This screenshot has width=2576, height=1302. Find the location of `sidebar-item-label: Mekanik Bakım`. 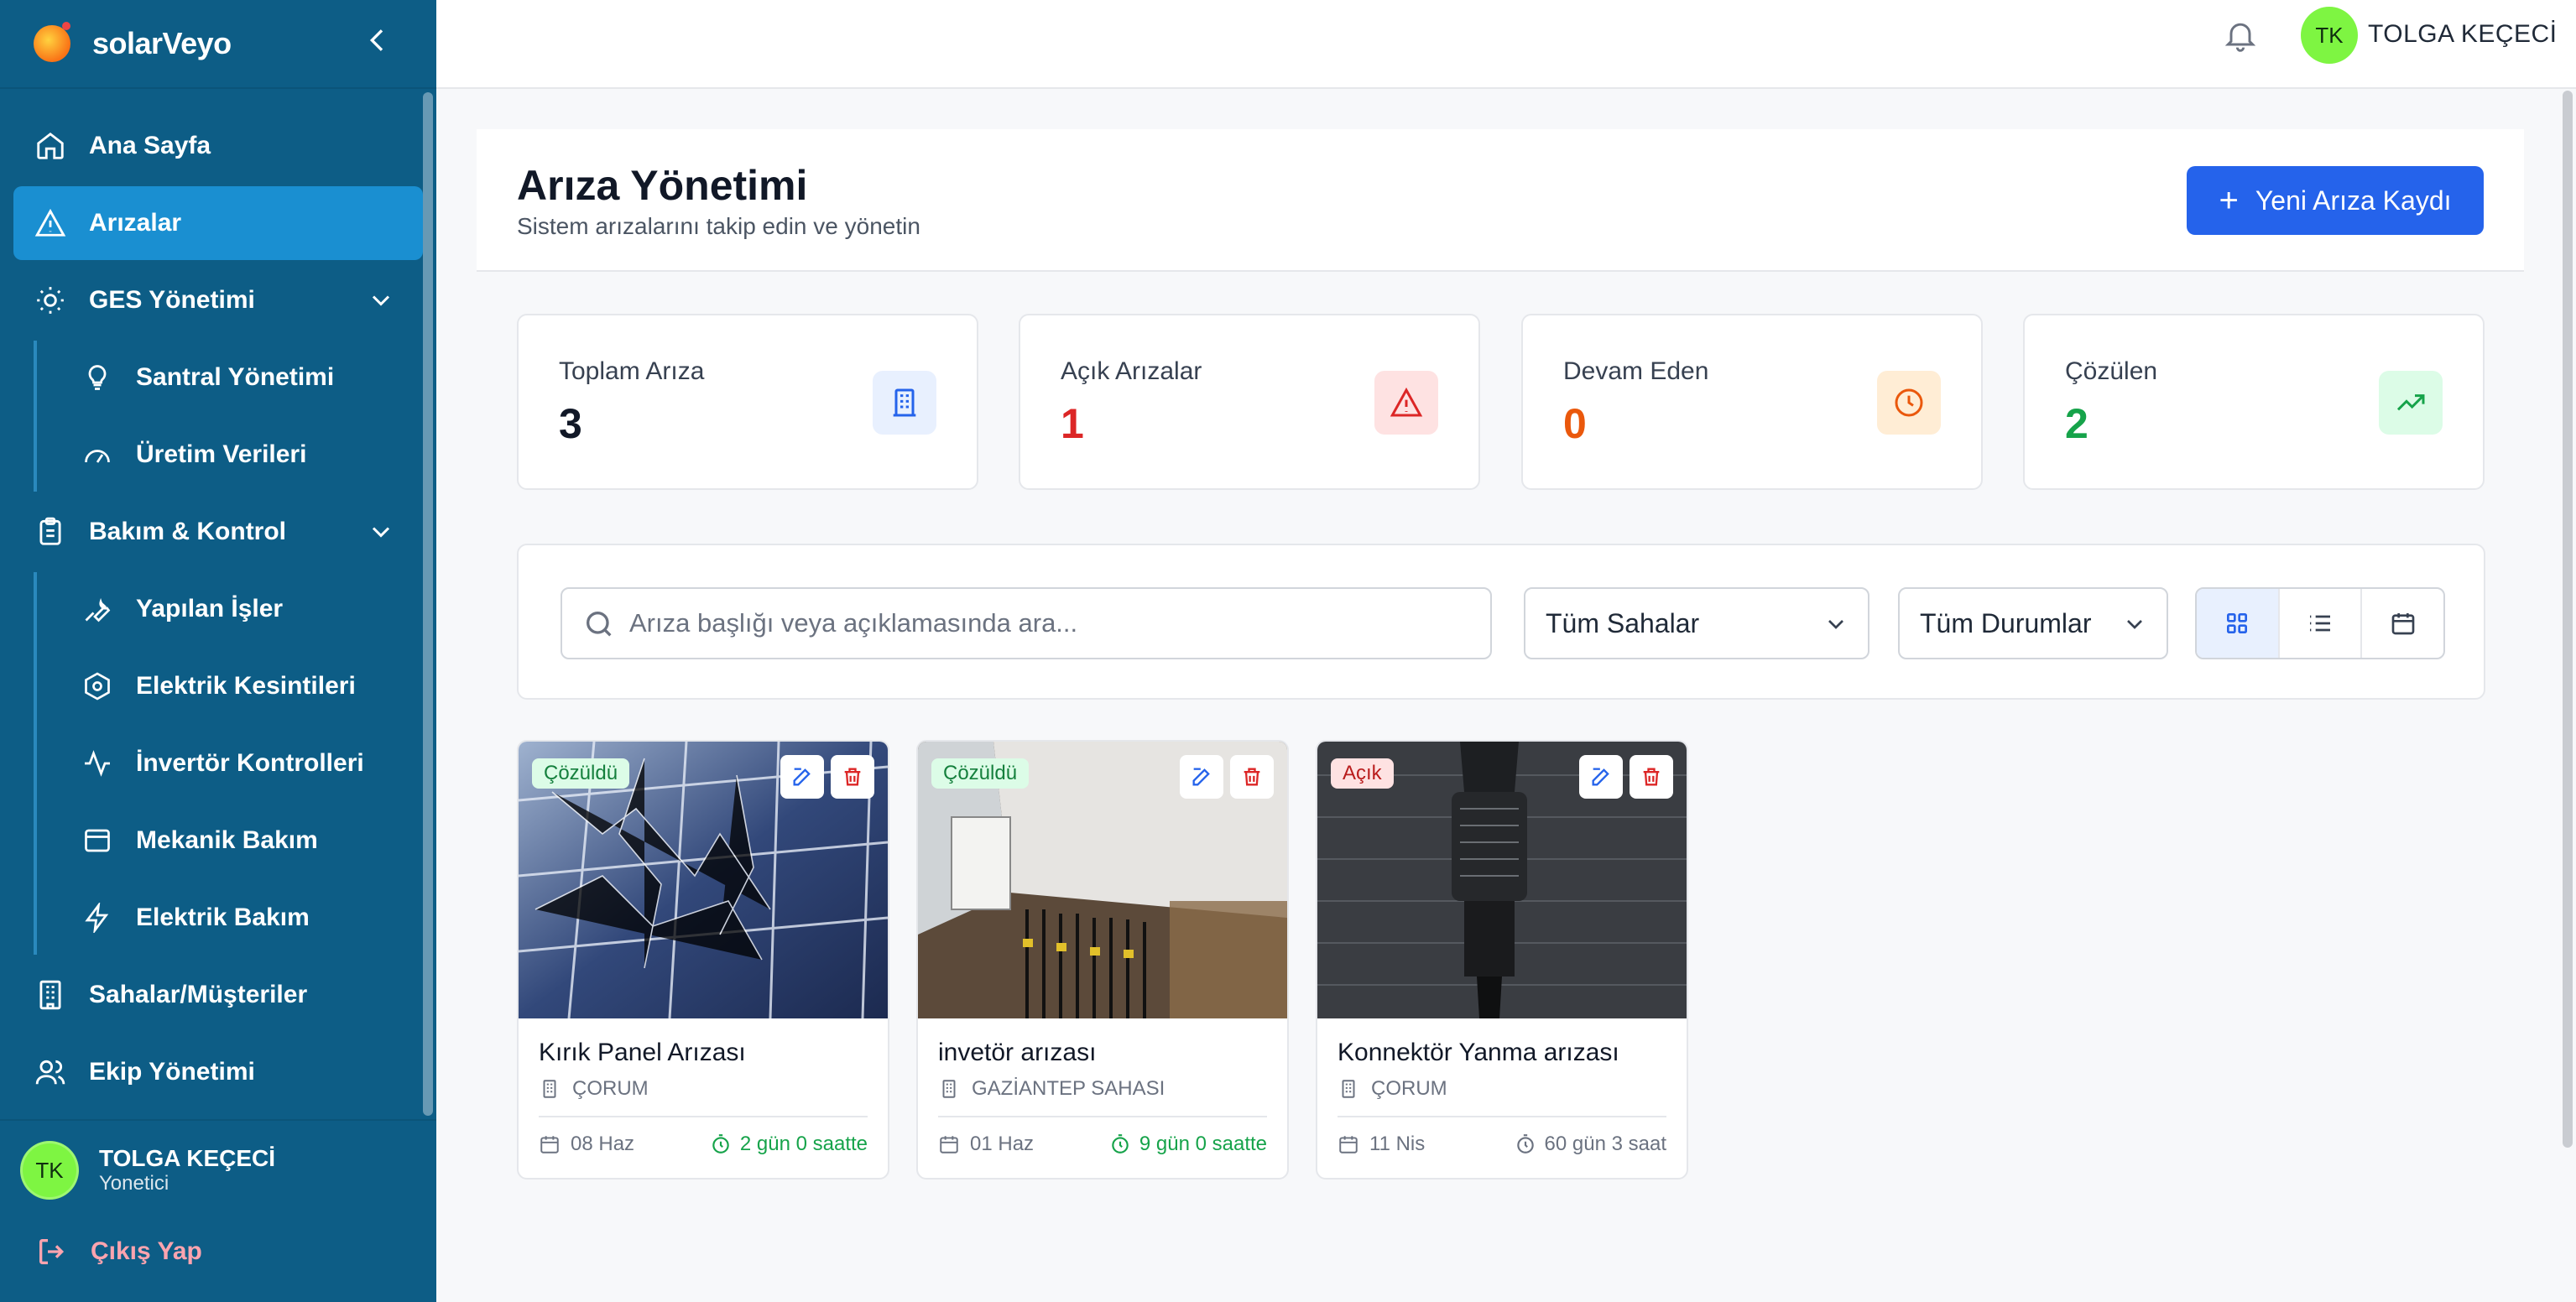

sidebar-item-label: Mekanik Bakım is located at coordinates (227, 840).